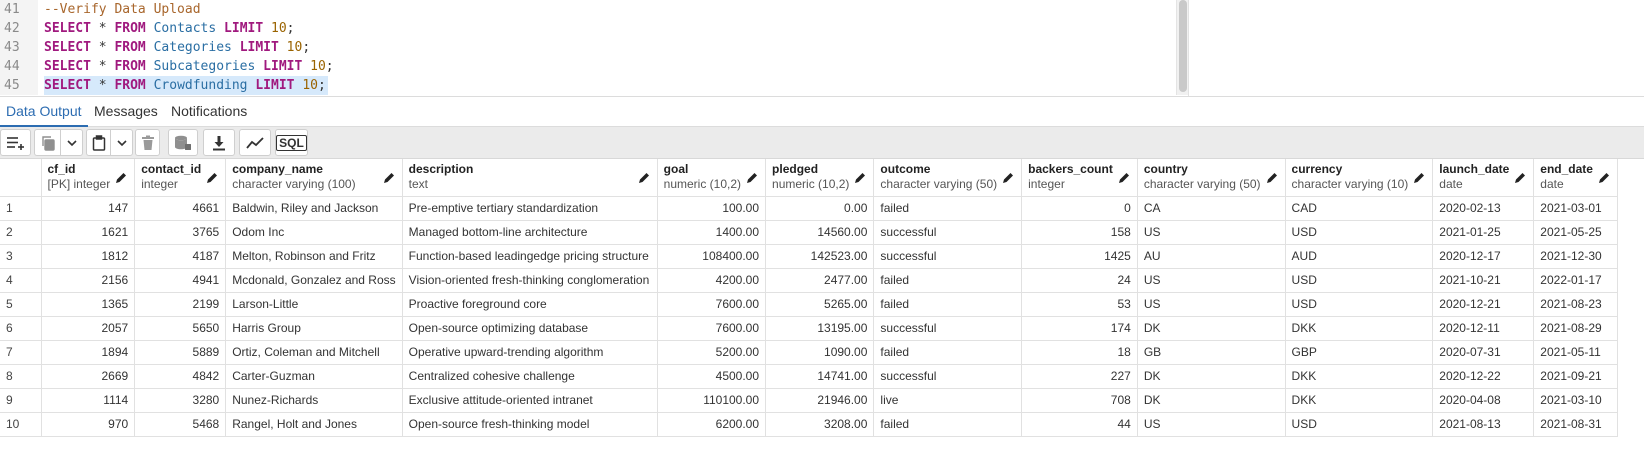 The width and height of the screenshot is (1644, 460). Describe the element at coordinates (530, 352) in the screenshot. I see `cell-description: Operative upward-trending algorithm` at that location.